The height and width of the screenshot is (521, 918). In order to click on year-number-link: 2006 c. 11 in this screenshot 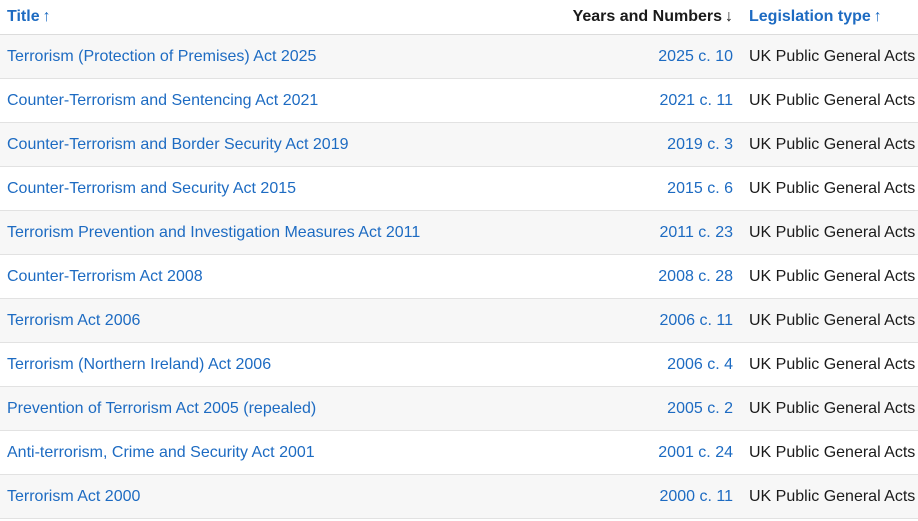, I will do `click(696, 320)`.